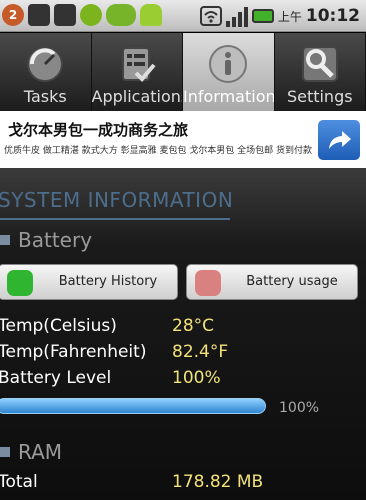  I want to click on temp-celsius-row: Temp(Celsius) 28°C, so click(107, 326).